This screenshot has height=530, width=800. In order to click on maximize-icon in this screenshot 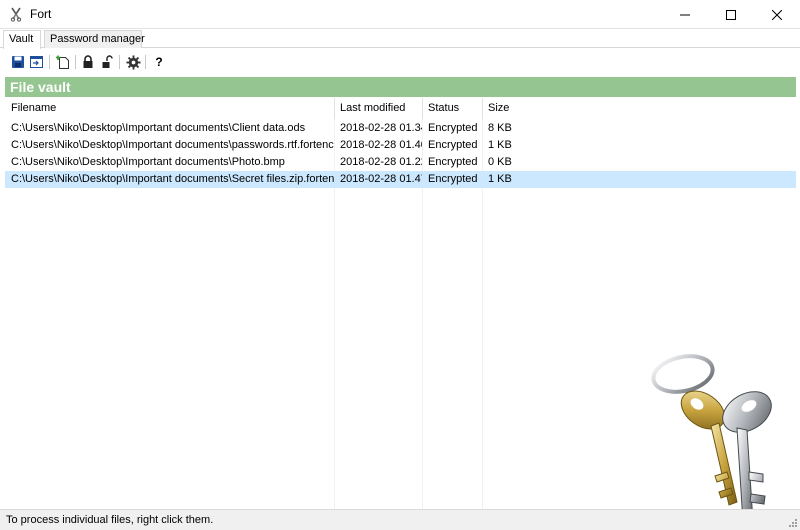, I will do `click(731, 14)`.